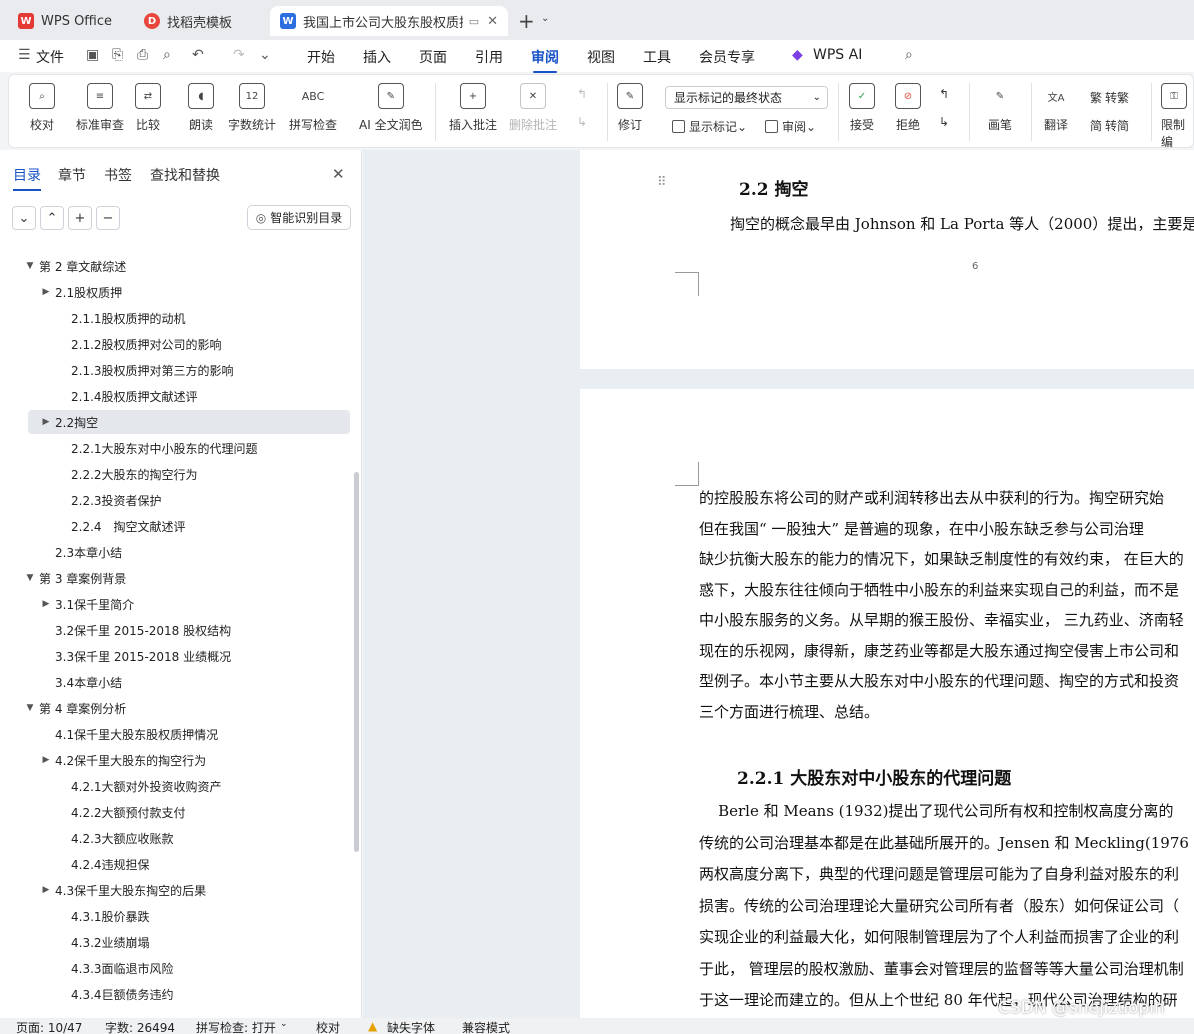 Image resolution: width=1194 pixels, height=1034 pixels. I want to click on print-icon: ⎙, so click(142, 55).